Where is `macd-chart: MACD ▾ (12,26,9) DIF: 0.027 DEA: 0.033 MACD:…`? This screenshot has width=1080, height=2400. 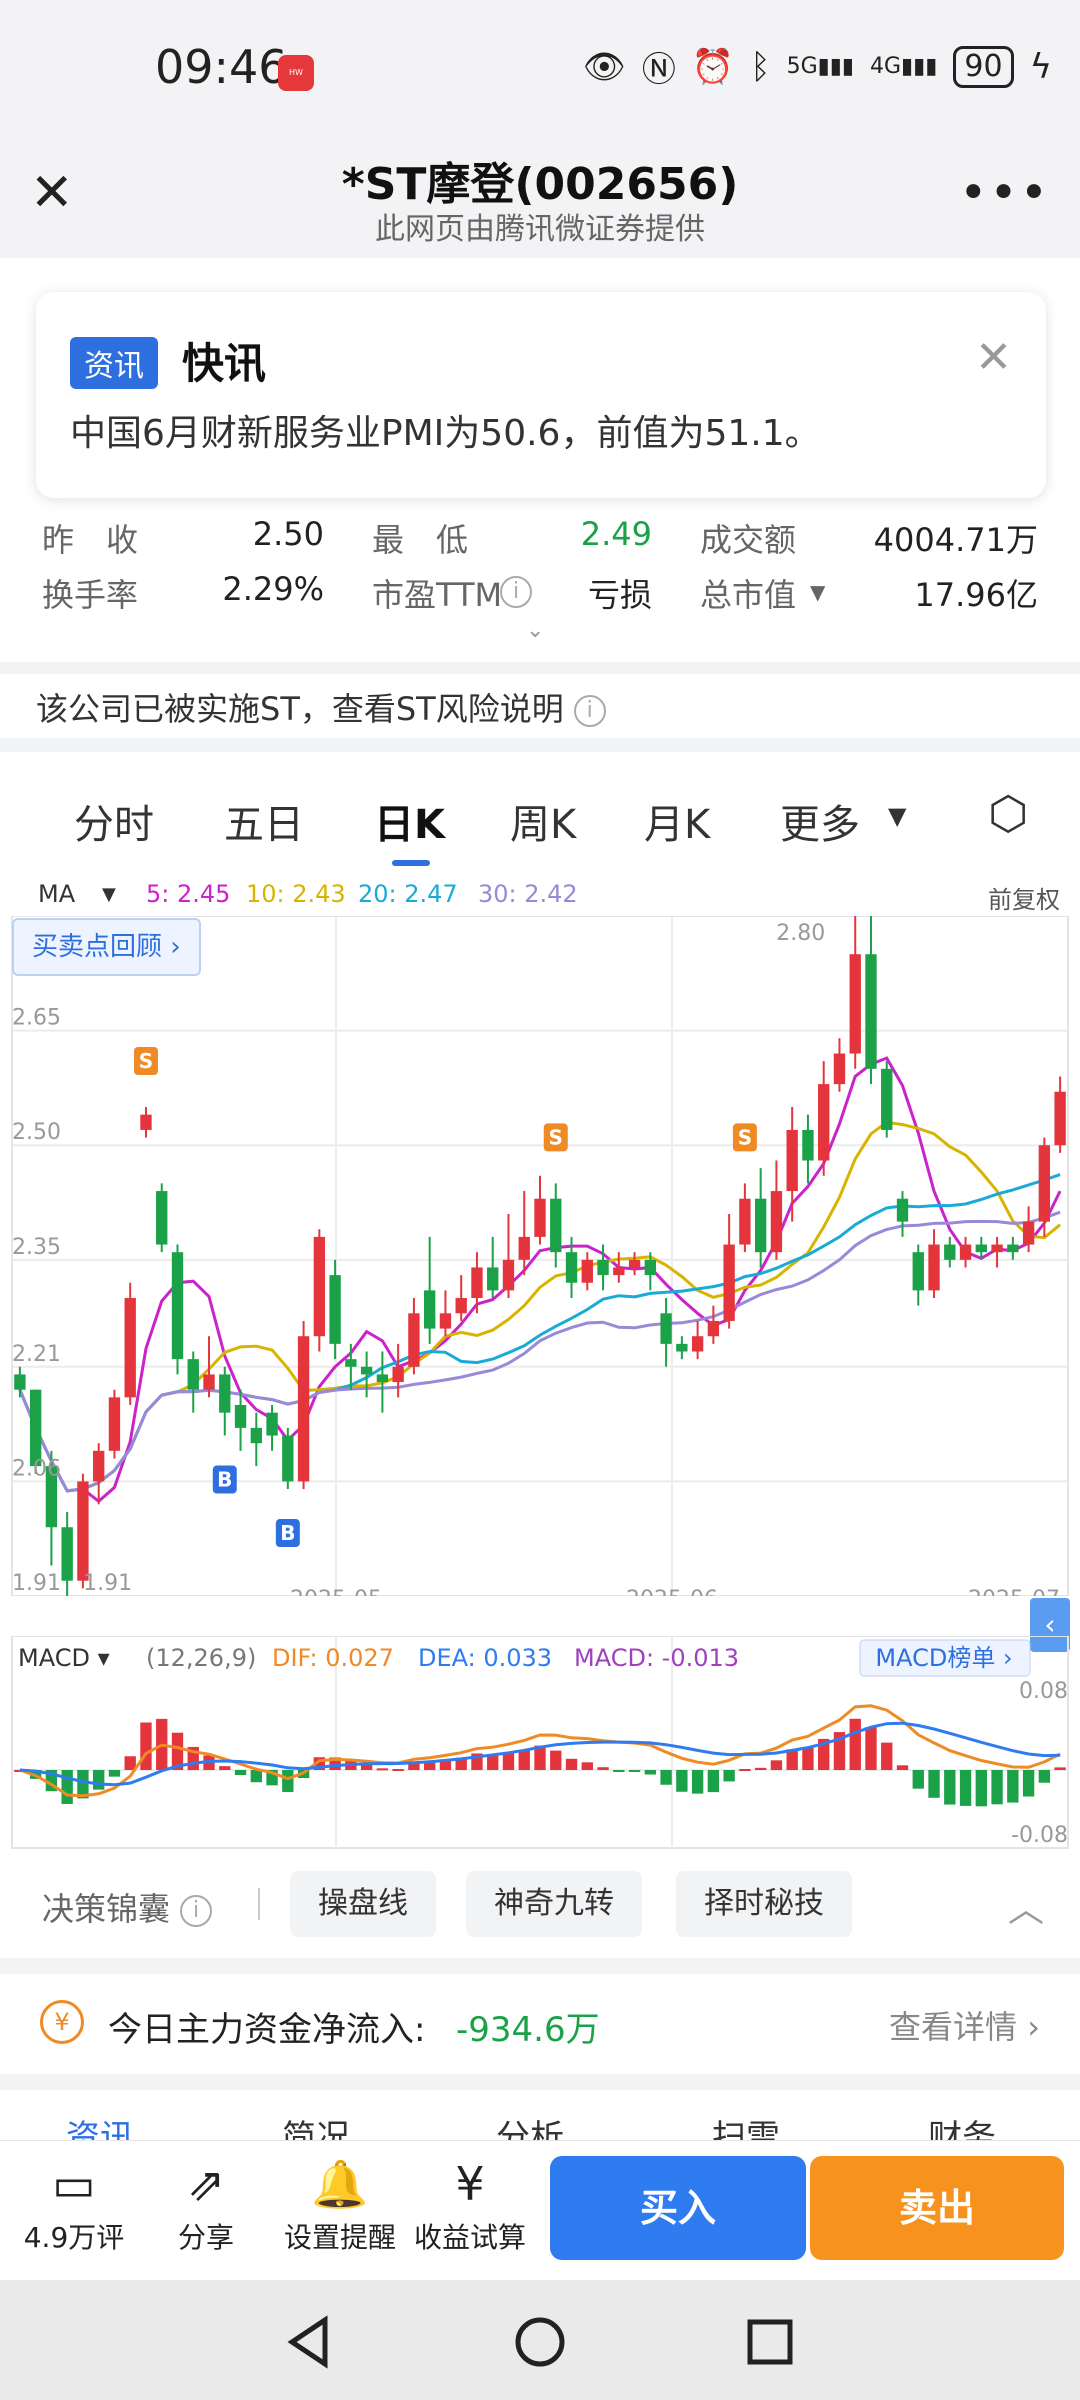 macd-chart: MACD ▾ (12,26,9) DIF: 0.027 DEA: 0.033 MACD:… is located at coordinates (540, 1743).